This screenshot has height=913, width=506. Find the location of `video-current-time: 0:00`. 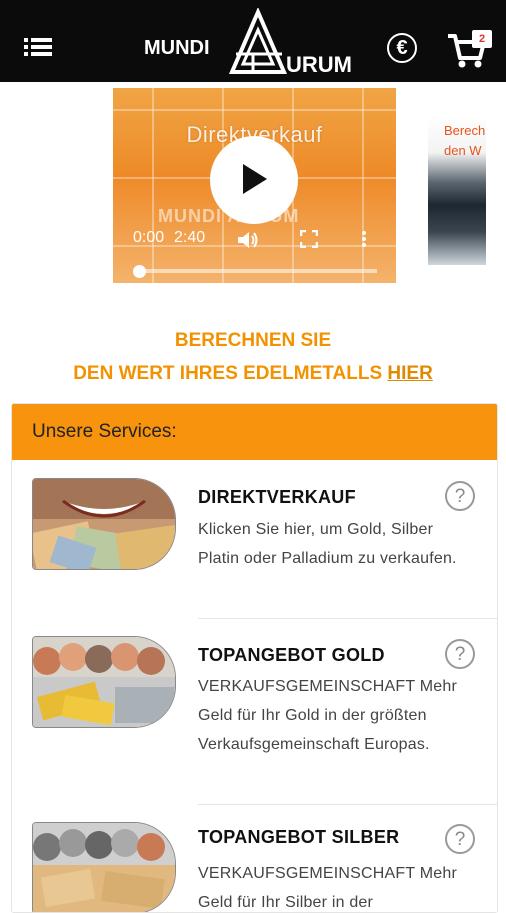

video-current-time: 0:00 is located at coordinates (149, 237).